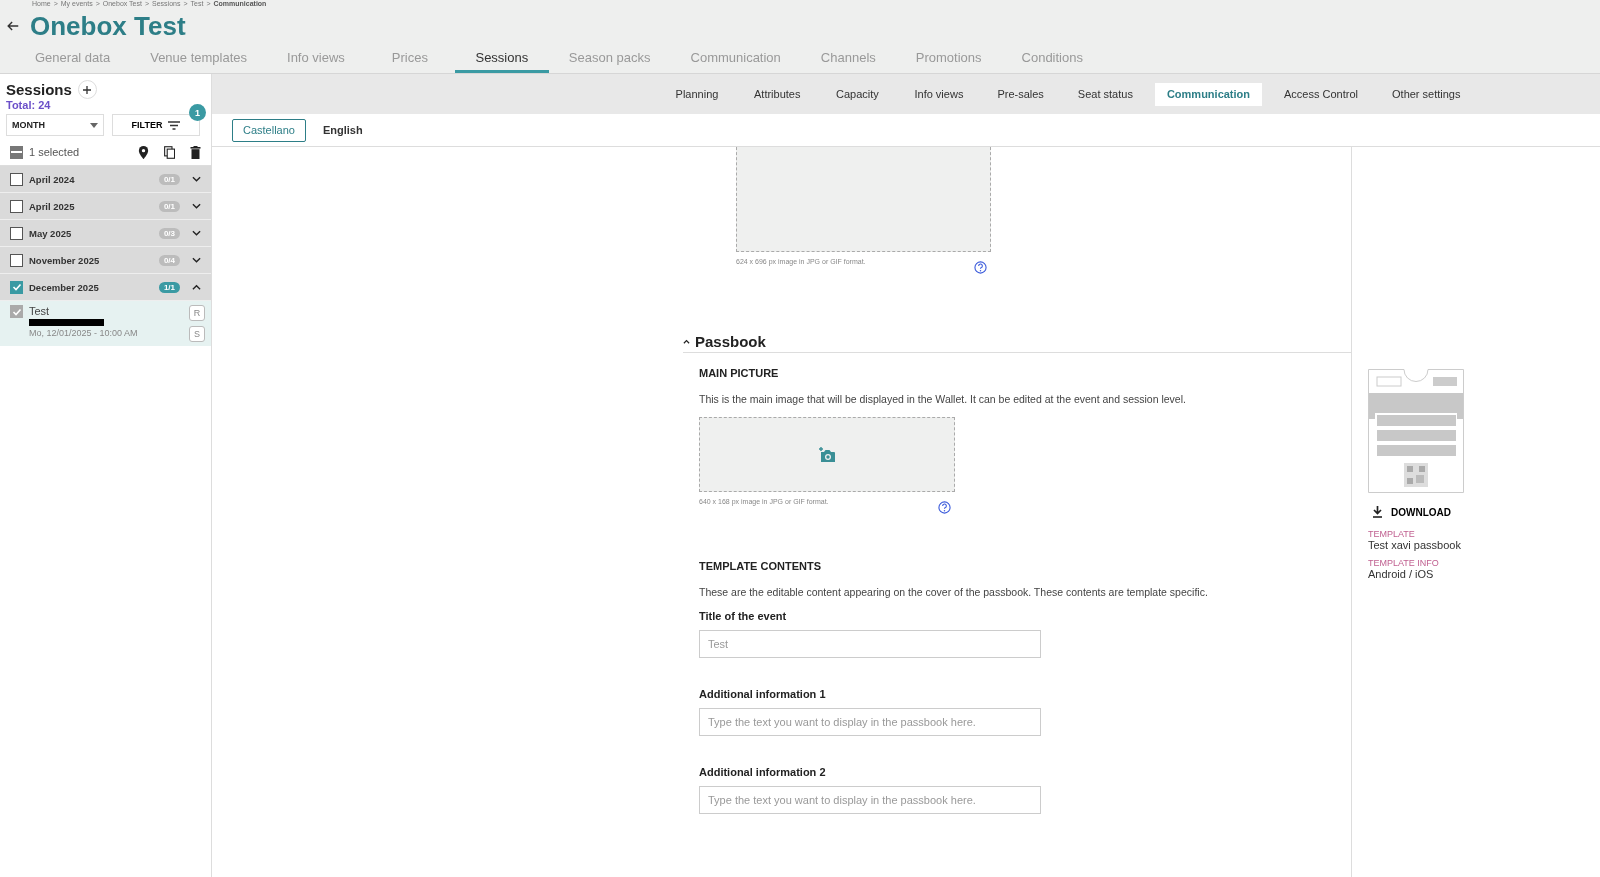 The width and height of the screenshot is (1600, 877). Describe the element at coordinates (763, 694) in the screenshot. I see `field-label: Additional information 1` at that location.